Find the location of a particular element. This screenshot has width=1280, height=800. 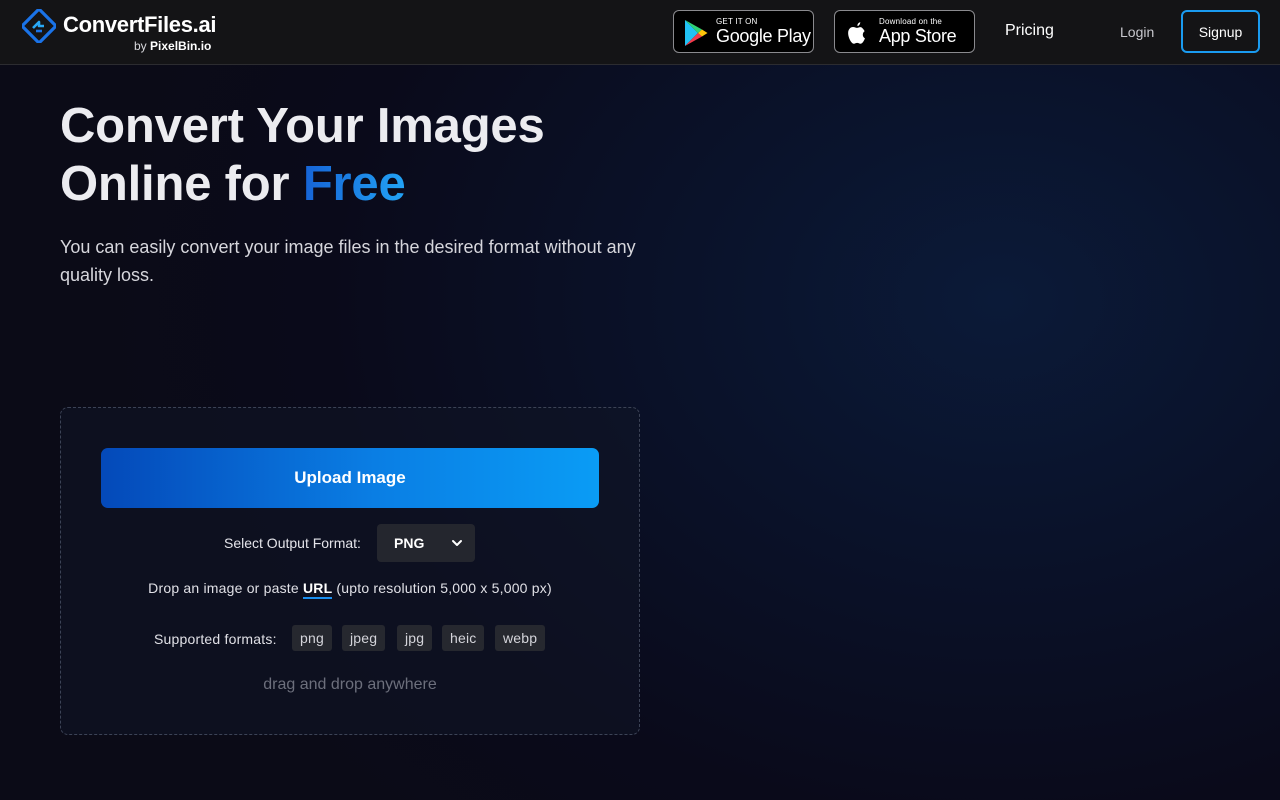

convertfiles-logo-icon is located at coordinates (39, 26).